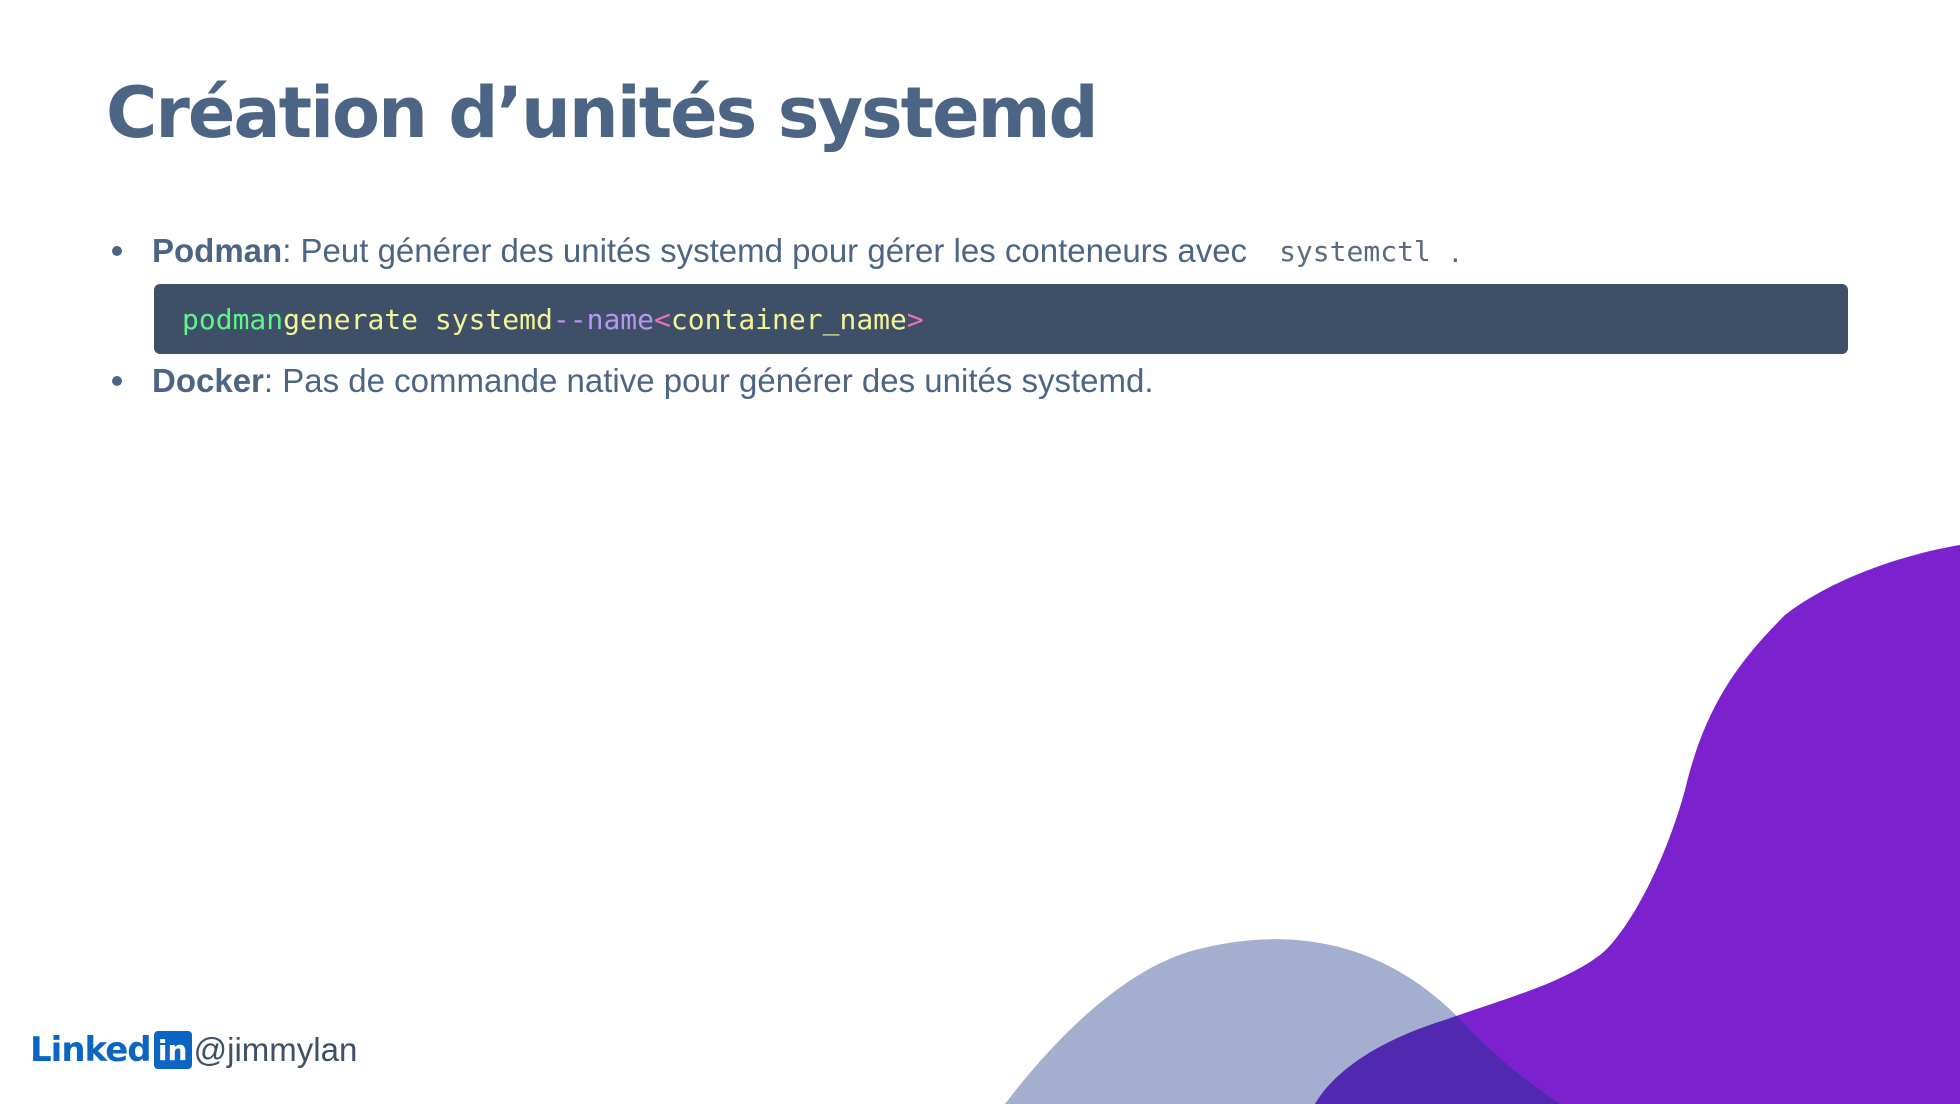 This screenshot has height=1104, width=1960. What do you see at coordinates (788, 319) in the screenshot?
I see `code-placeholder: container_name` at bounding box center [788, 319].